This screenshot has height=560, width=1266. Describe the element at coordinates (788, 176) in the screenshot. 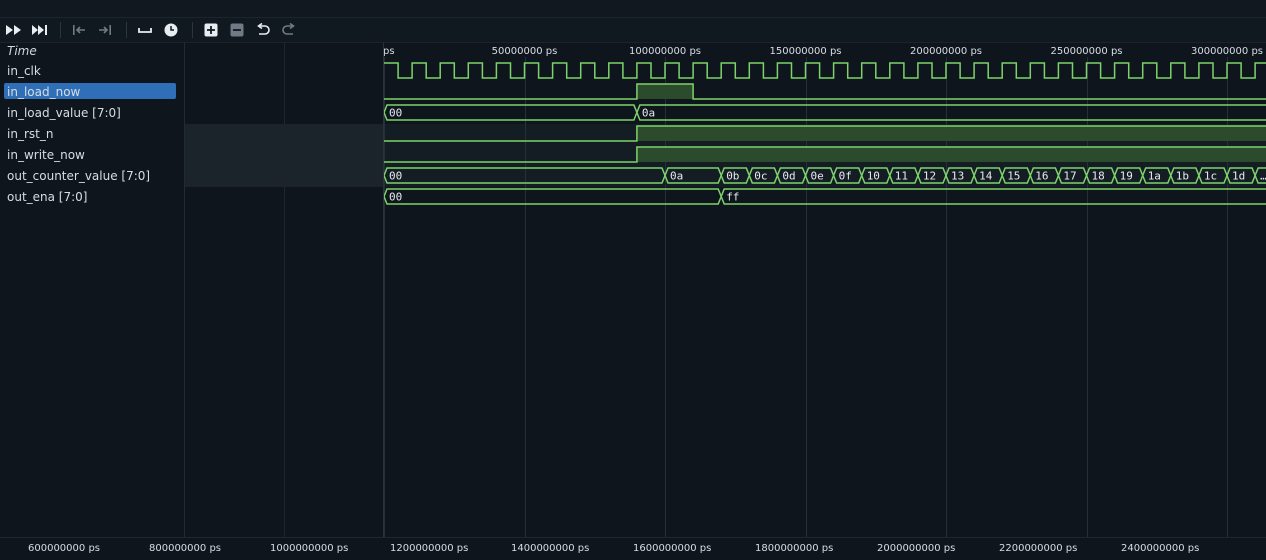

I see `bus-value-label: 0d` at that location.